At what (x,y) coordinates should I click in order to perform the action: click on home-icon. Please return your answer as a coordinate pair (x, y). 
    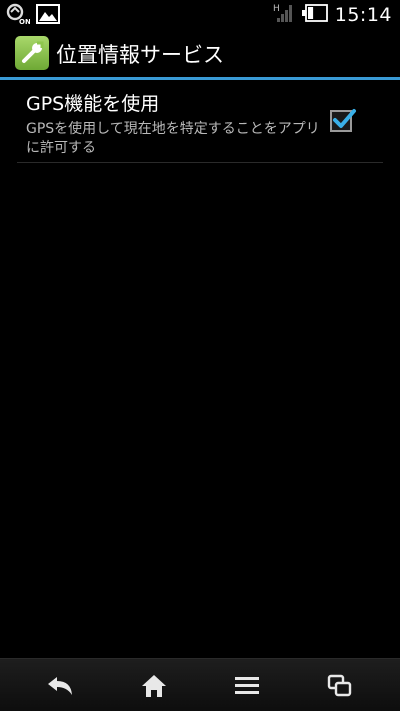
    Looking at the image, I should click on (154, 686).